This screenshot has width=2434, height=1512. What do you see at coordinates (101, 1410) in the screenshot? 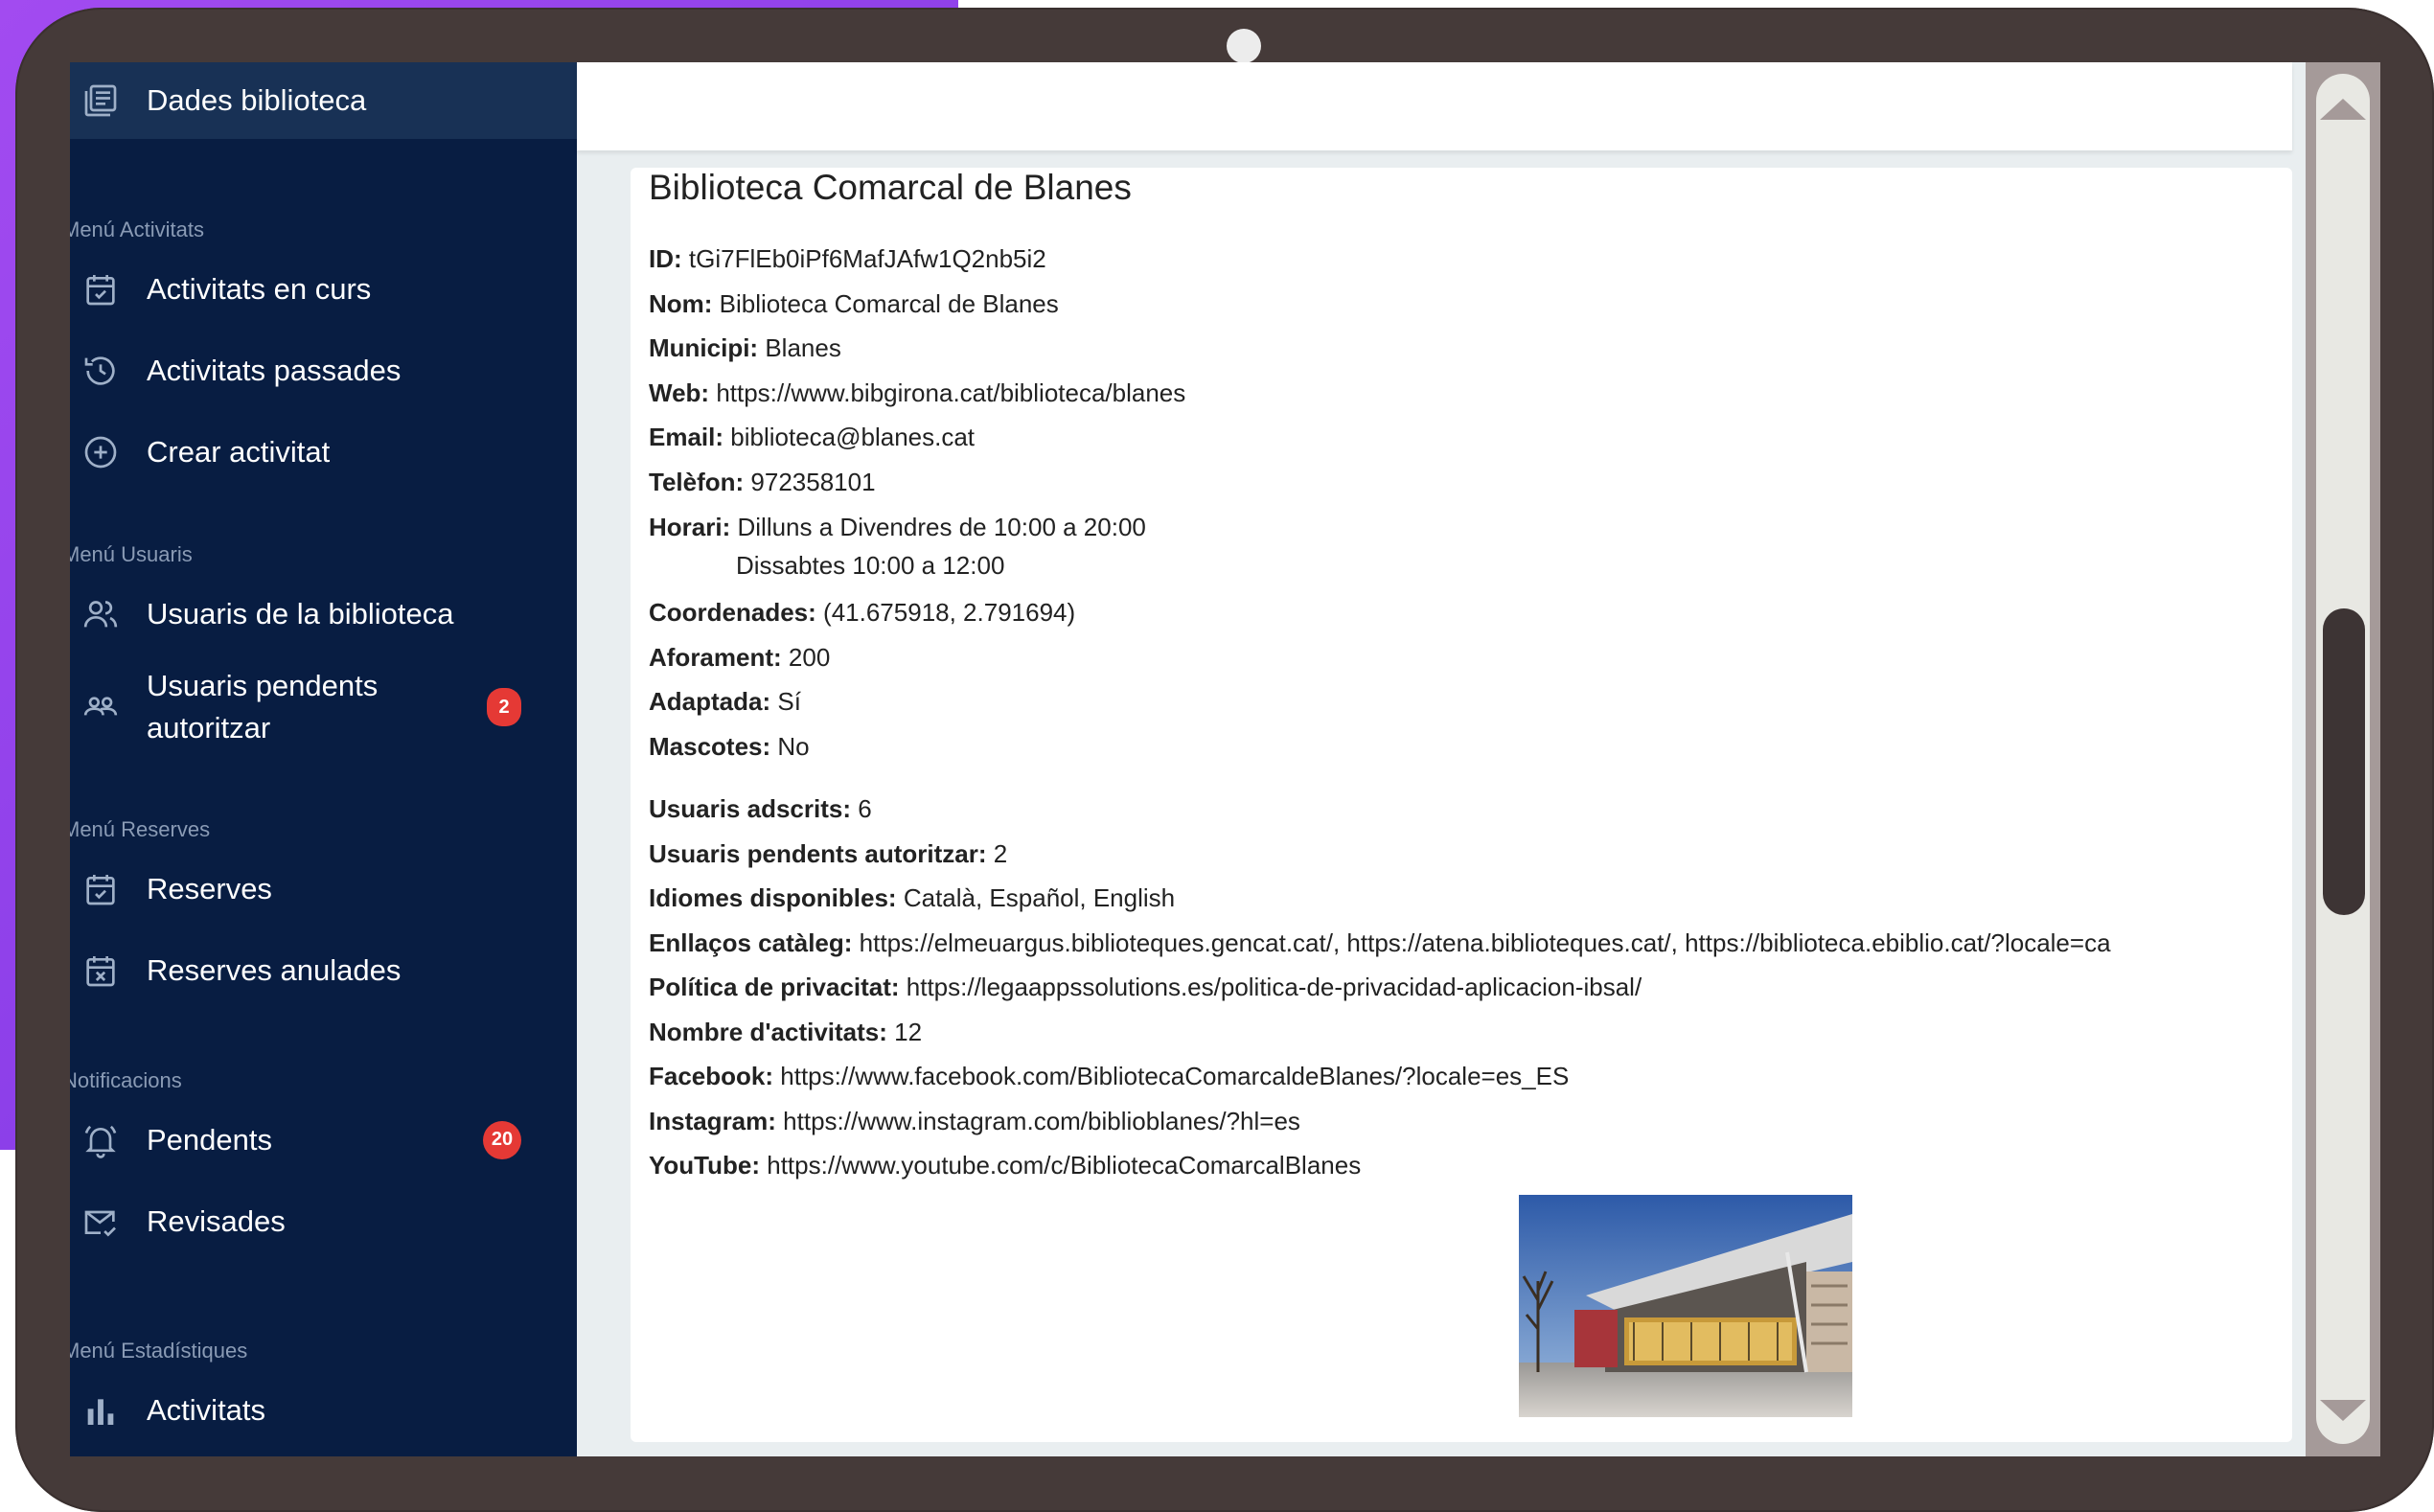
I see `bar-chart-icon` at bounding box center [101, 1410].